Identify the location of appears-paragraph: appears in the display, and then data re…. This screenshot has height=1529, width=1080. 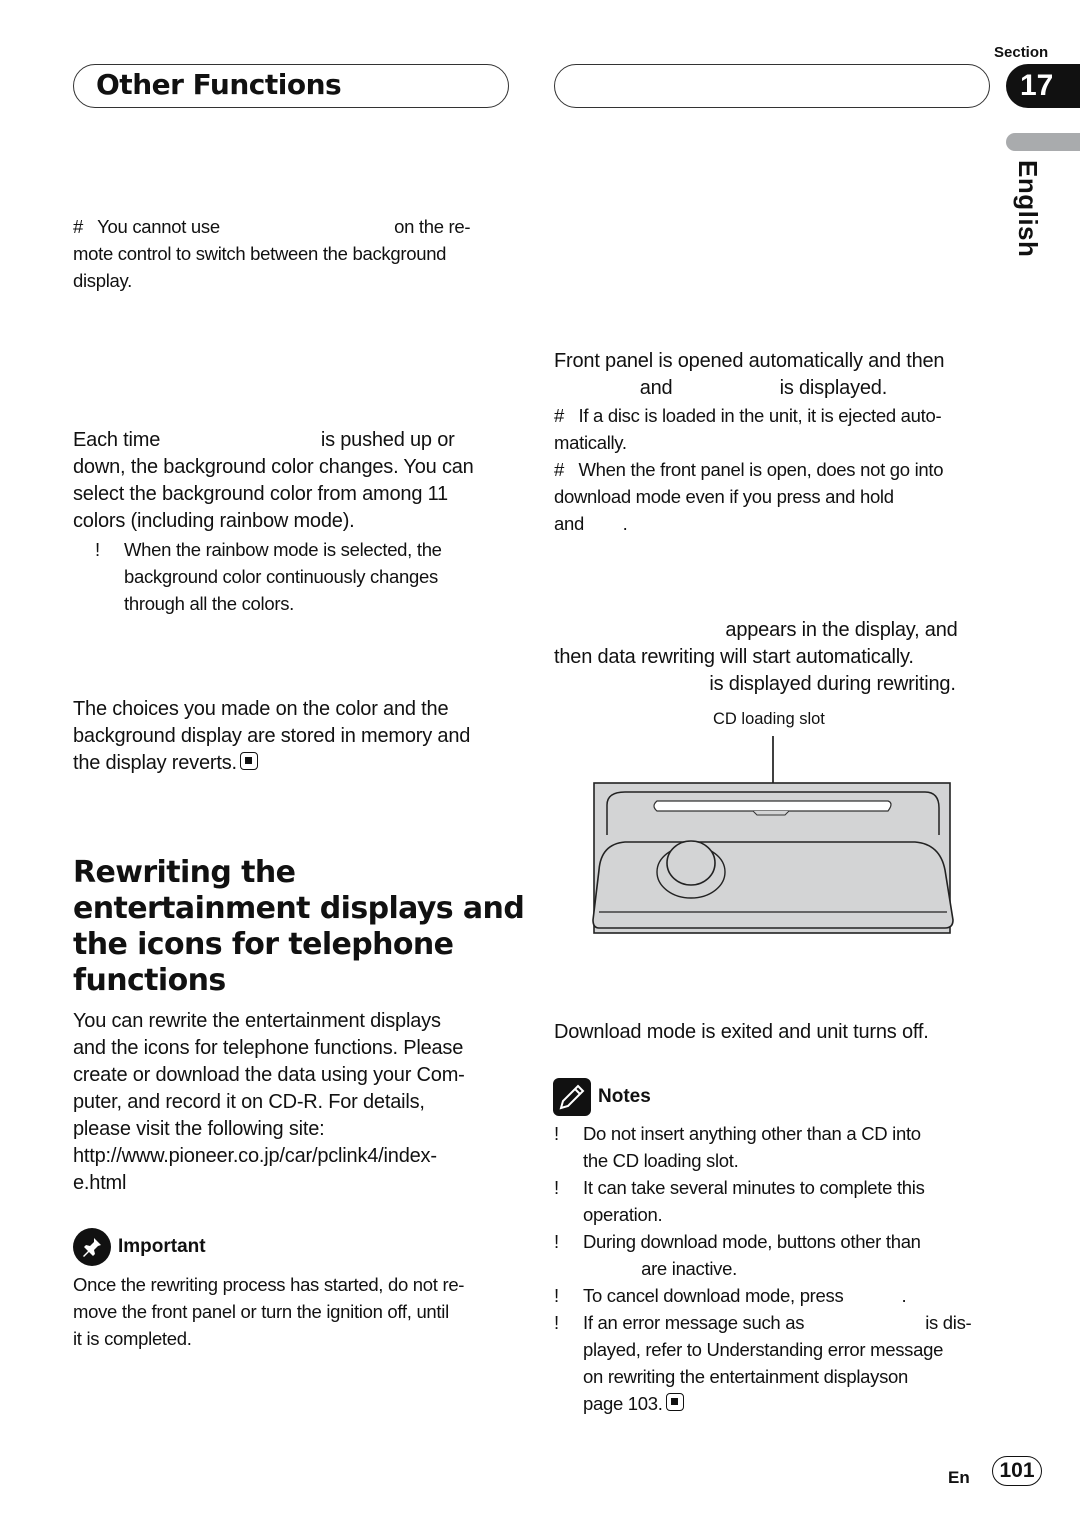
(756, 657).